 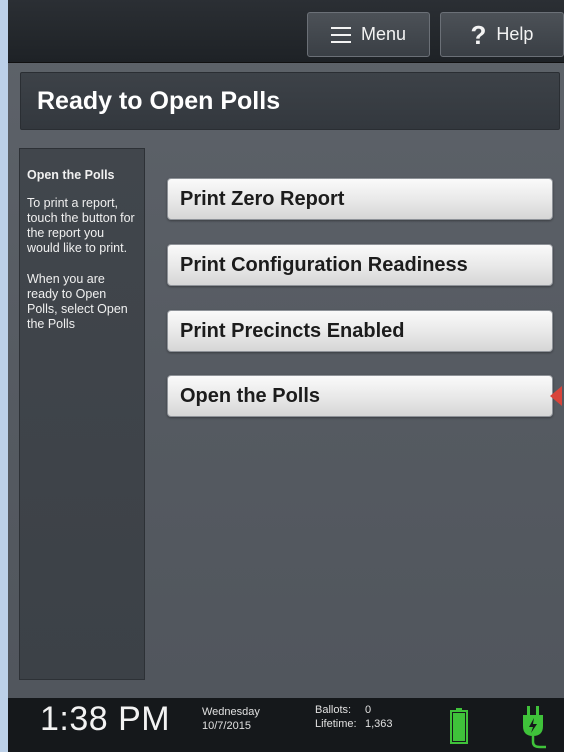 I want to click on ballots-value: 0, so click(x=368, y=710).